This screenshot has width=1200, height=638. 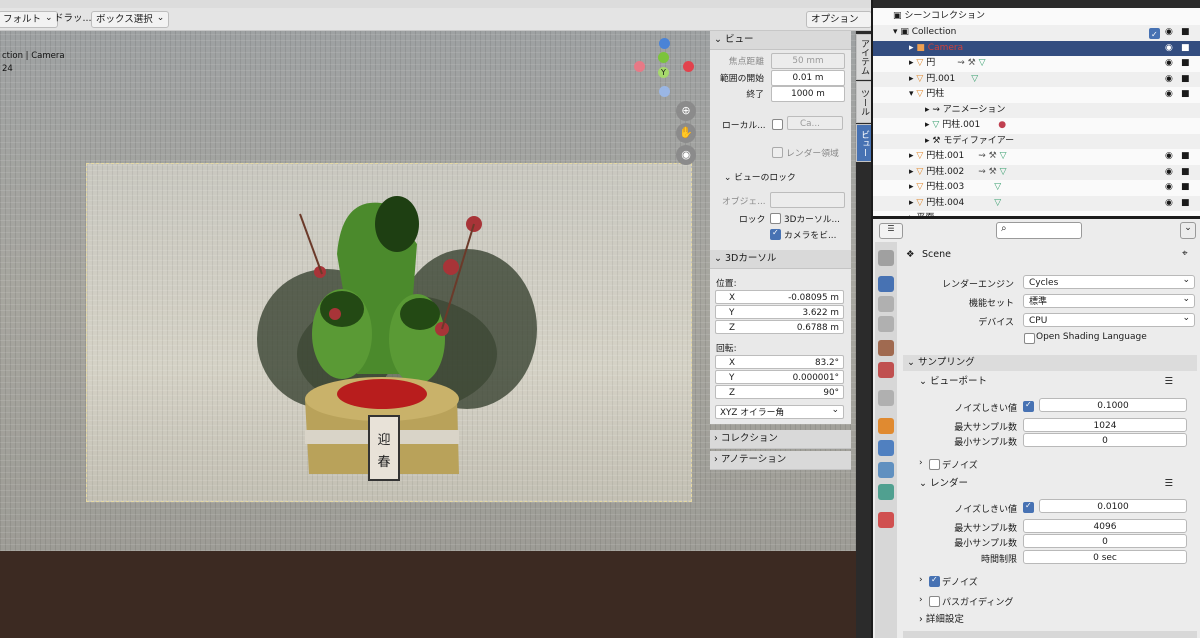 What do you see at coordinates (1105, 541) in the screenshot?
I see `r-min-samples-field: 0` at bounding box center [1105, 541].